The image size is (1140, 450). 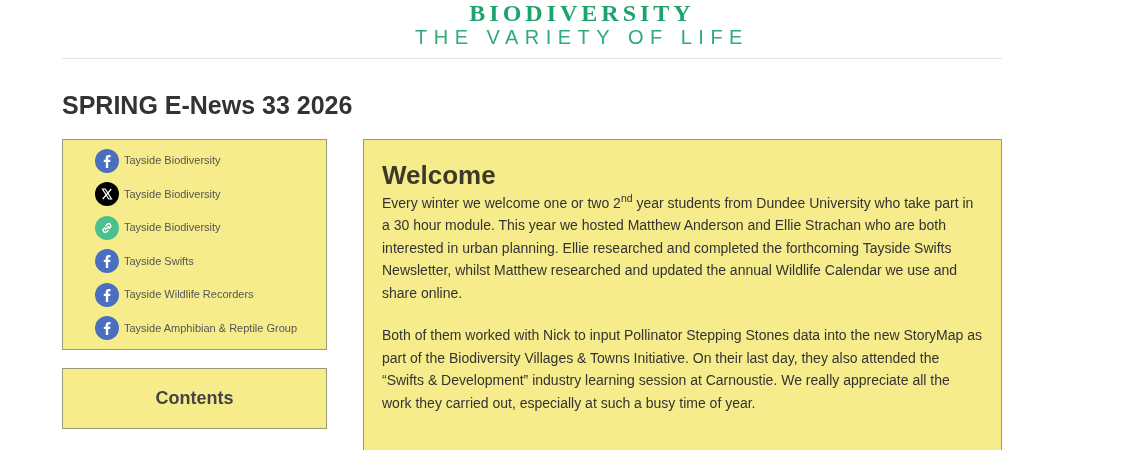 I want to click on contents-heading: Contents, so click(x=194, y=398).